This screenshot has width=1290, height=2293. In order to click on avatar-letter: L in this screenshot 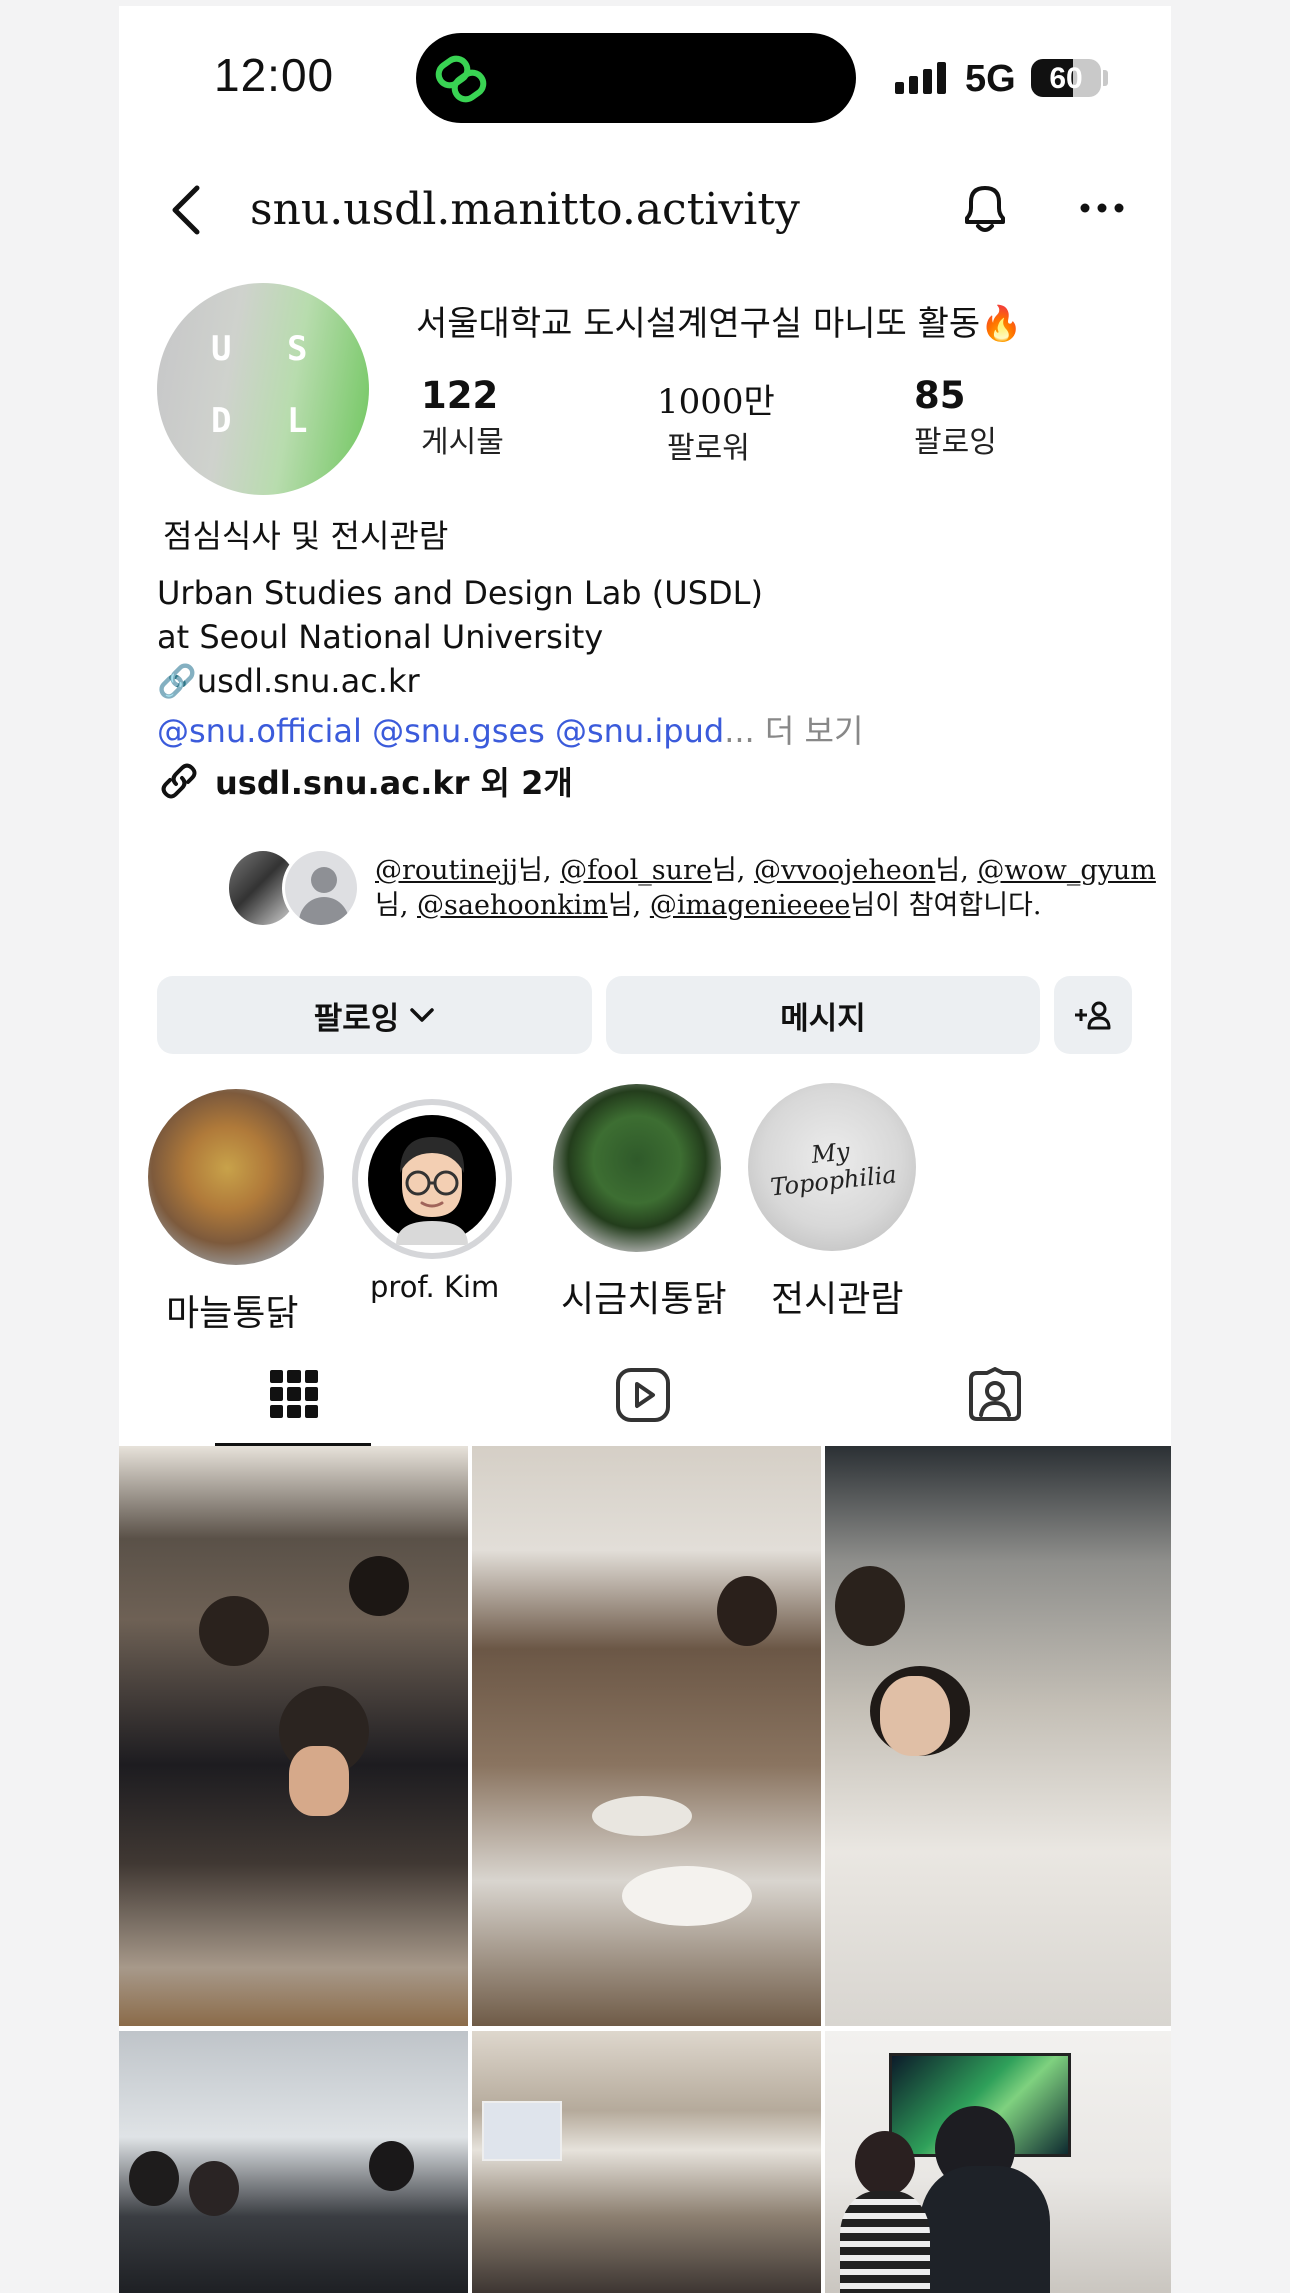, I will do `click(297, 421)`.